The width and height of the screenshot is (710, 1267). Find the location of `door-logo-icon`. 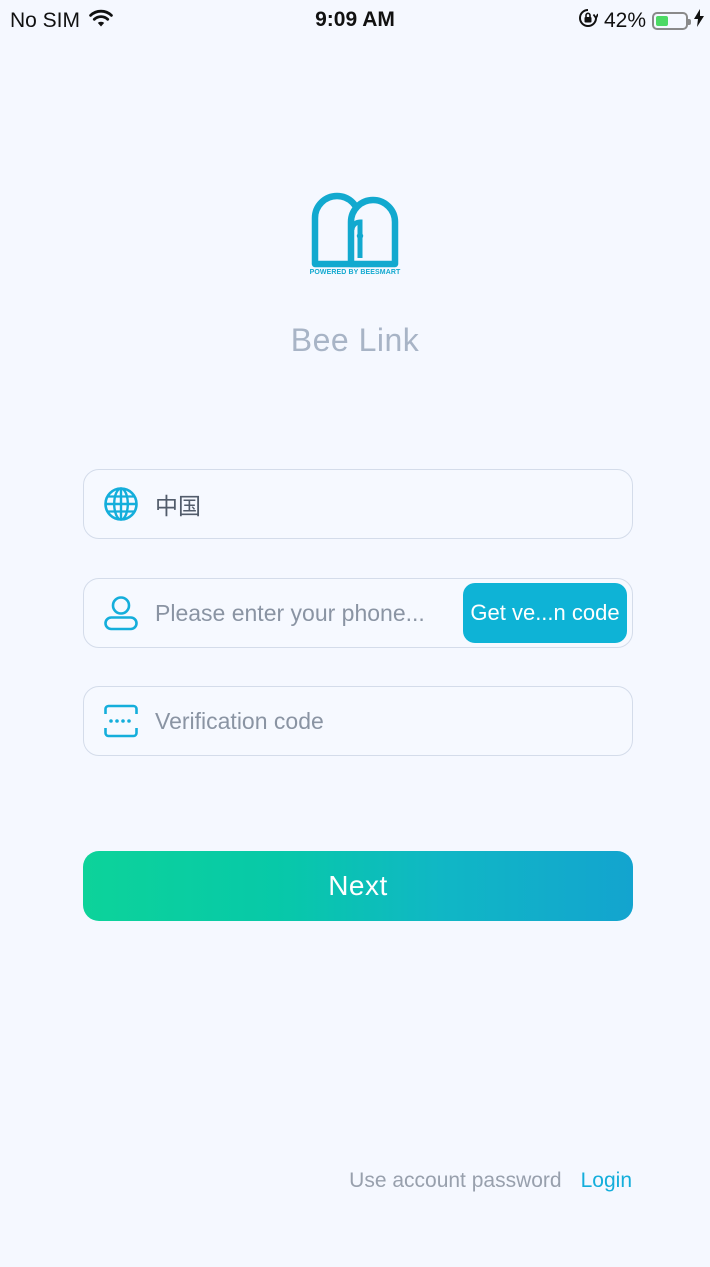

door-logo-icon is located at coordinates (355, 230).